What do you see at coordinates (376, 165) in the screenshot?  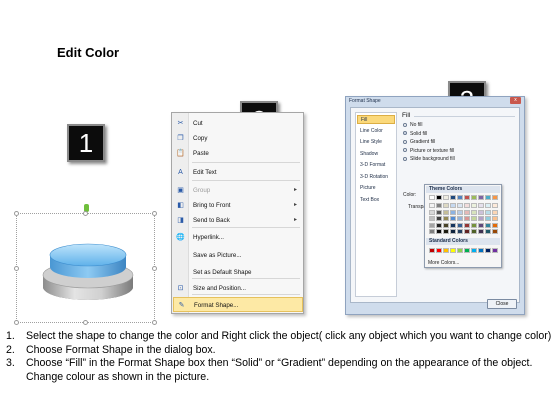 I see `nav-item-3-d-format: 3-D Format` at bounding box center [376, 165].